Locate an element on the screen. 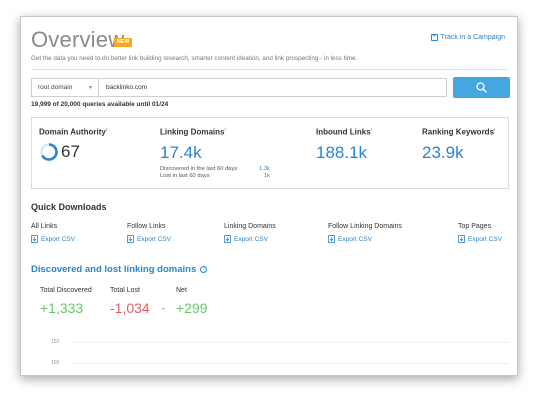 The height and width of the screenshot is (396, 540). download-item: Top Pages Export CSV is located at coordinates (480, 233).